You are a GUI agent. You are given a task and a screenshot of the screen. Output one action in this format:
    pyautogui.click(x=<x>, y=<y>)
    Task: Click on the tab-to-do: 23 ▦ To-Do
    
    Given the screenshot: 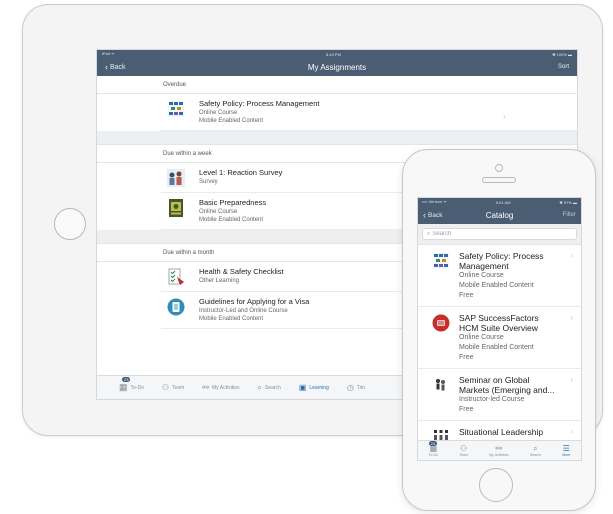 What is the action you would take?
    pyautogui.click(x=131, y=385)
    